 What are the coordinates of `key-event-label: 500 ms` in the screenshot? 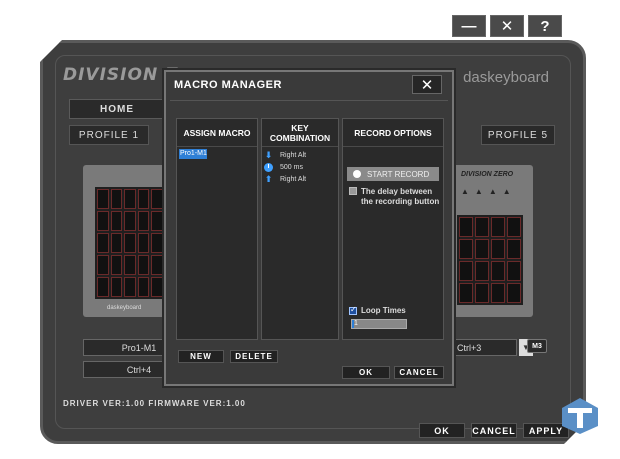 It's located at (291, 167).